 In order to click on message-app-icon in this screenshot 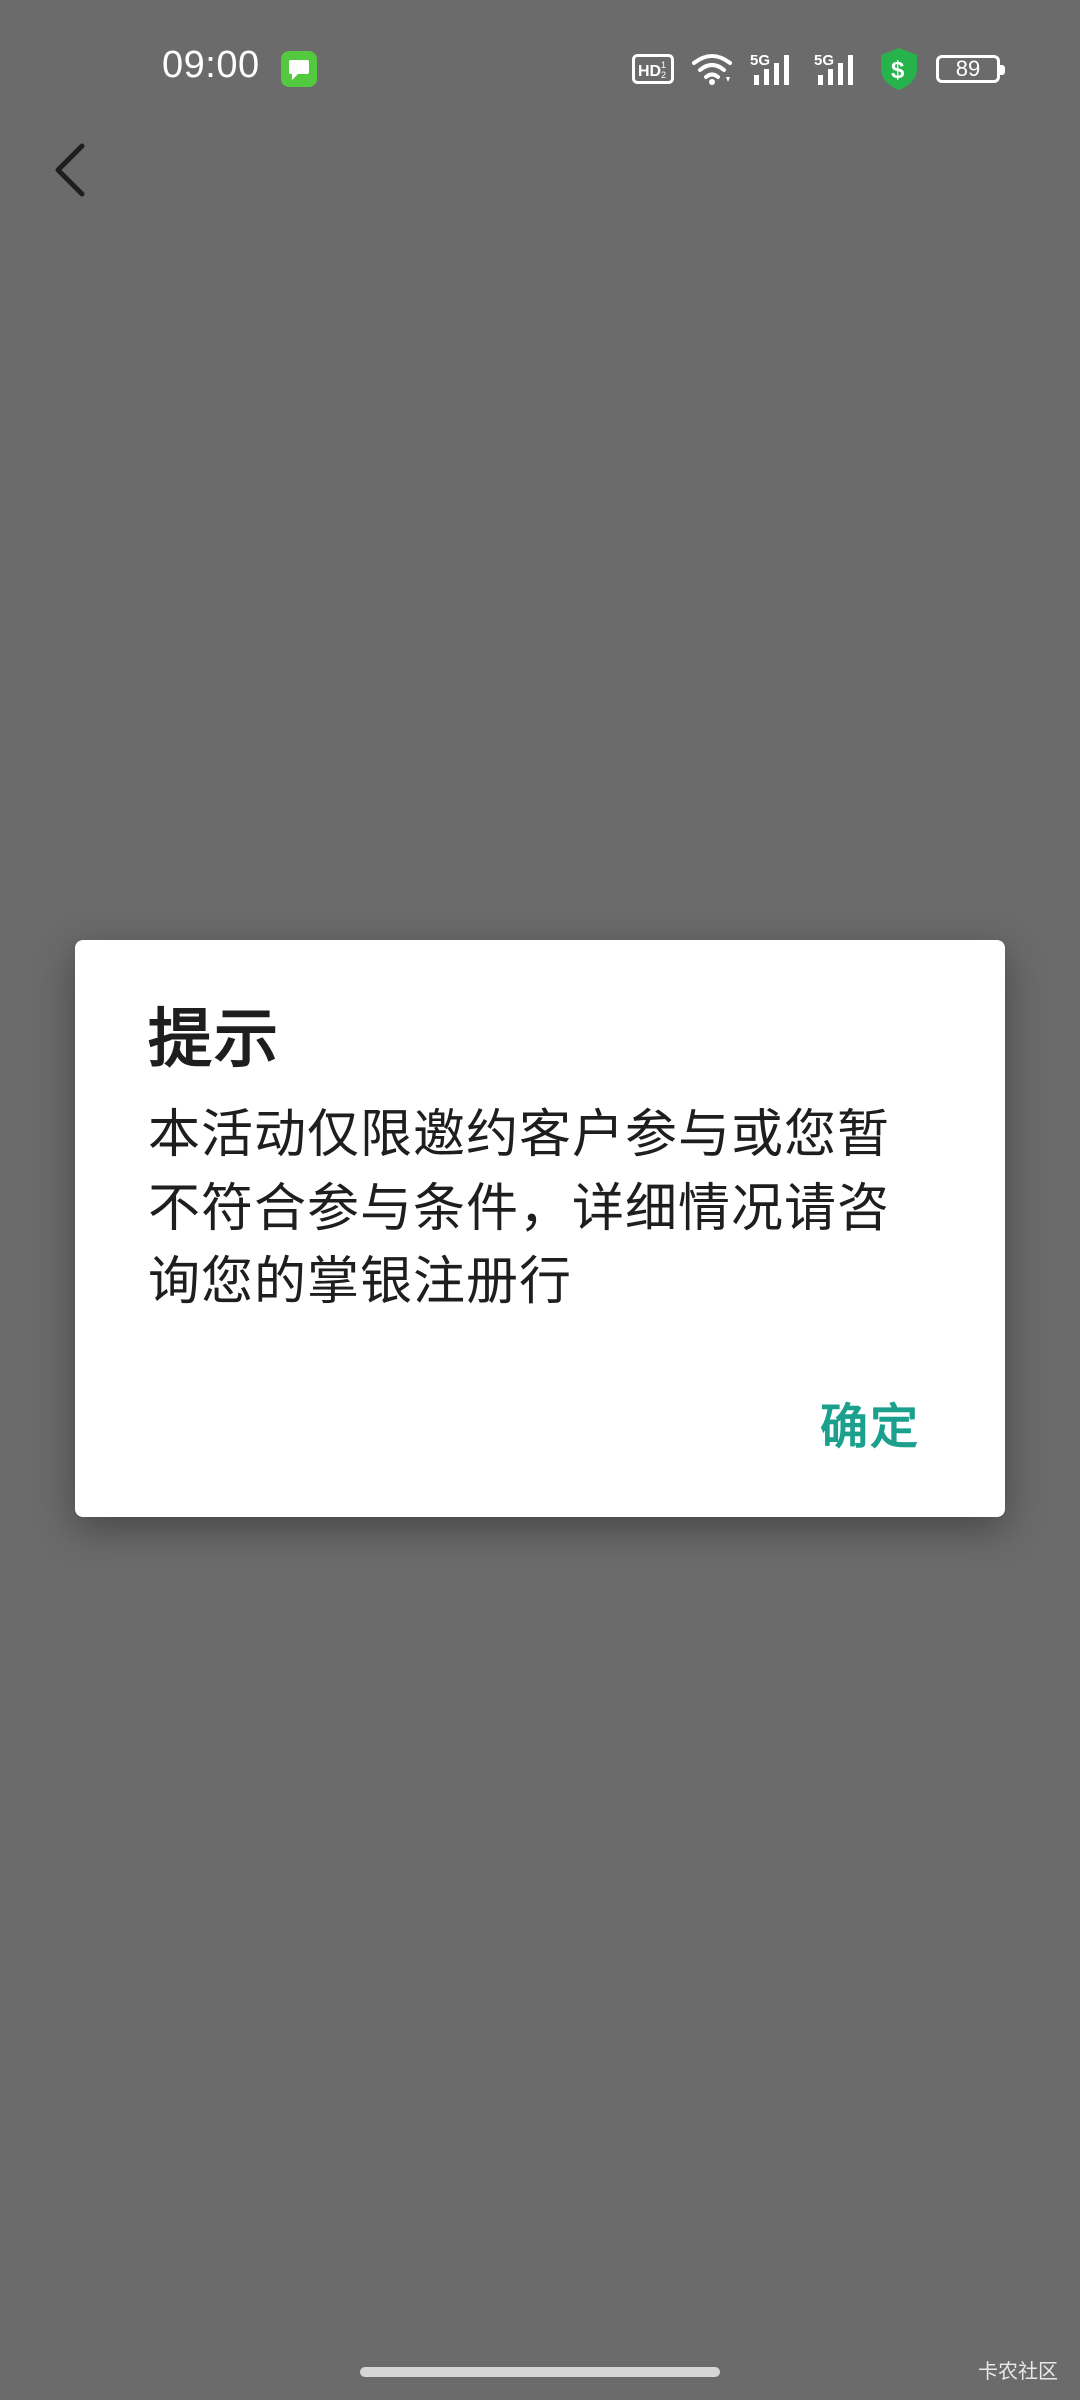, I will do `click(299, 69)`.